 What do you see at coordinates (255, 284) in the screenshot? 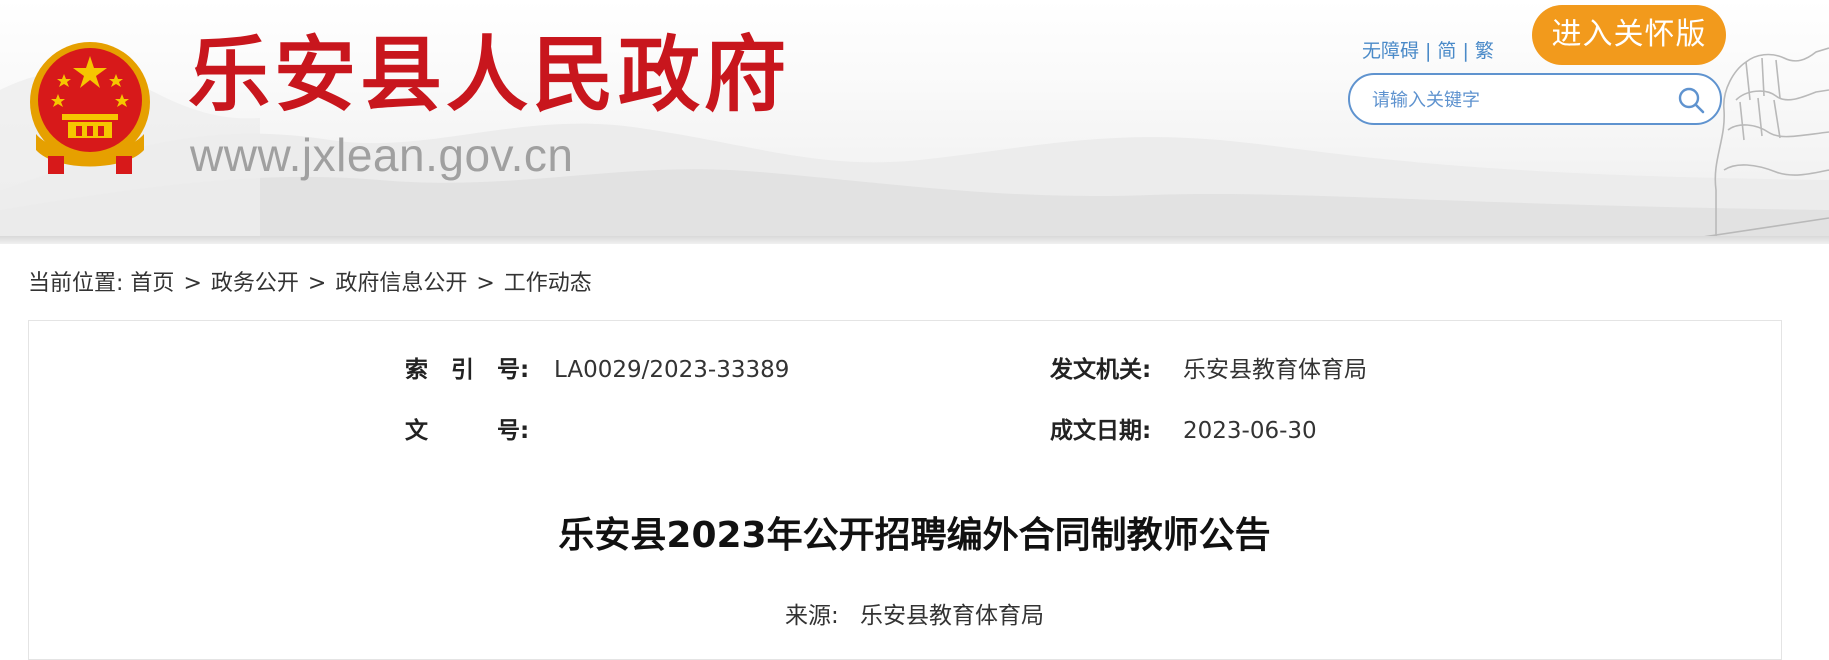
I see `breadcrumb-item-gov-affairs: 政务公开` at bounding box center [255, 284].